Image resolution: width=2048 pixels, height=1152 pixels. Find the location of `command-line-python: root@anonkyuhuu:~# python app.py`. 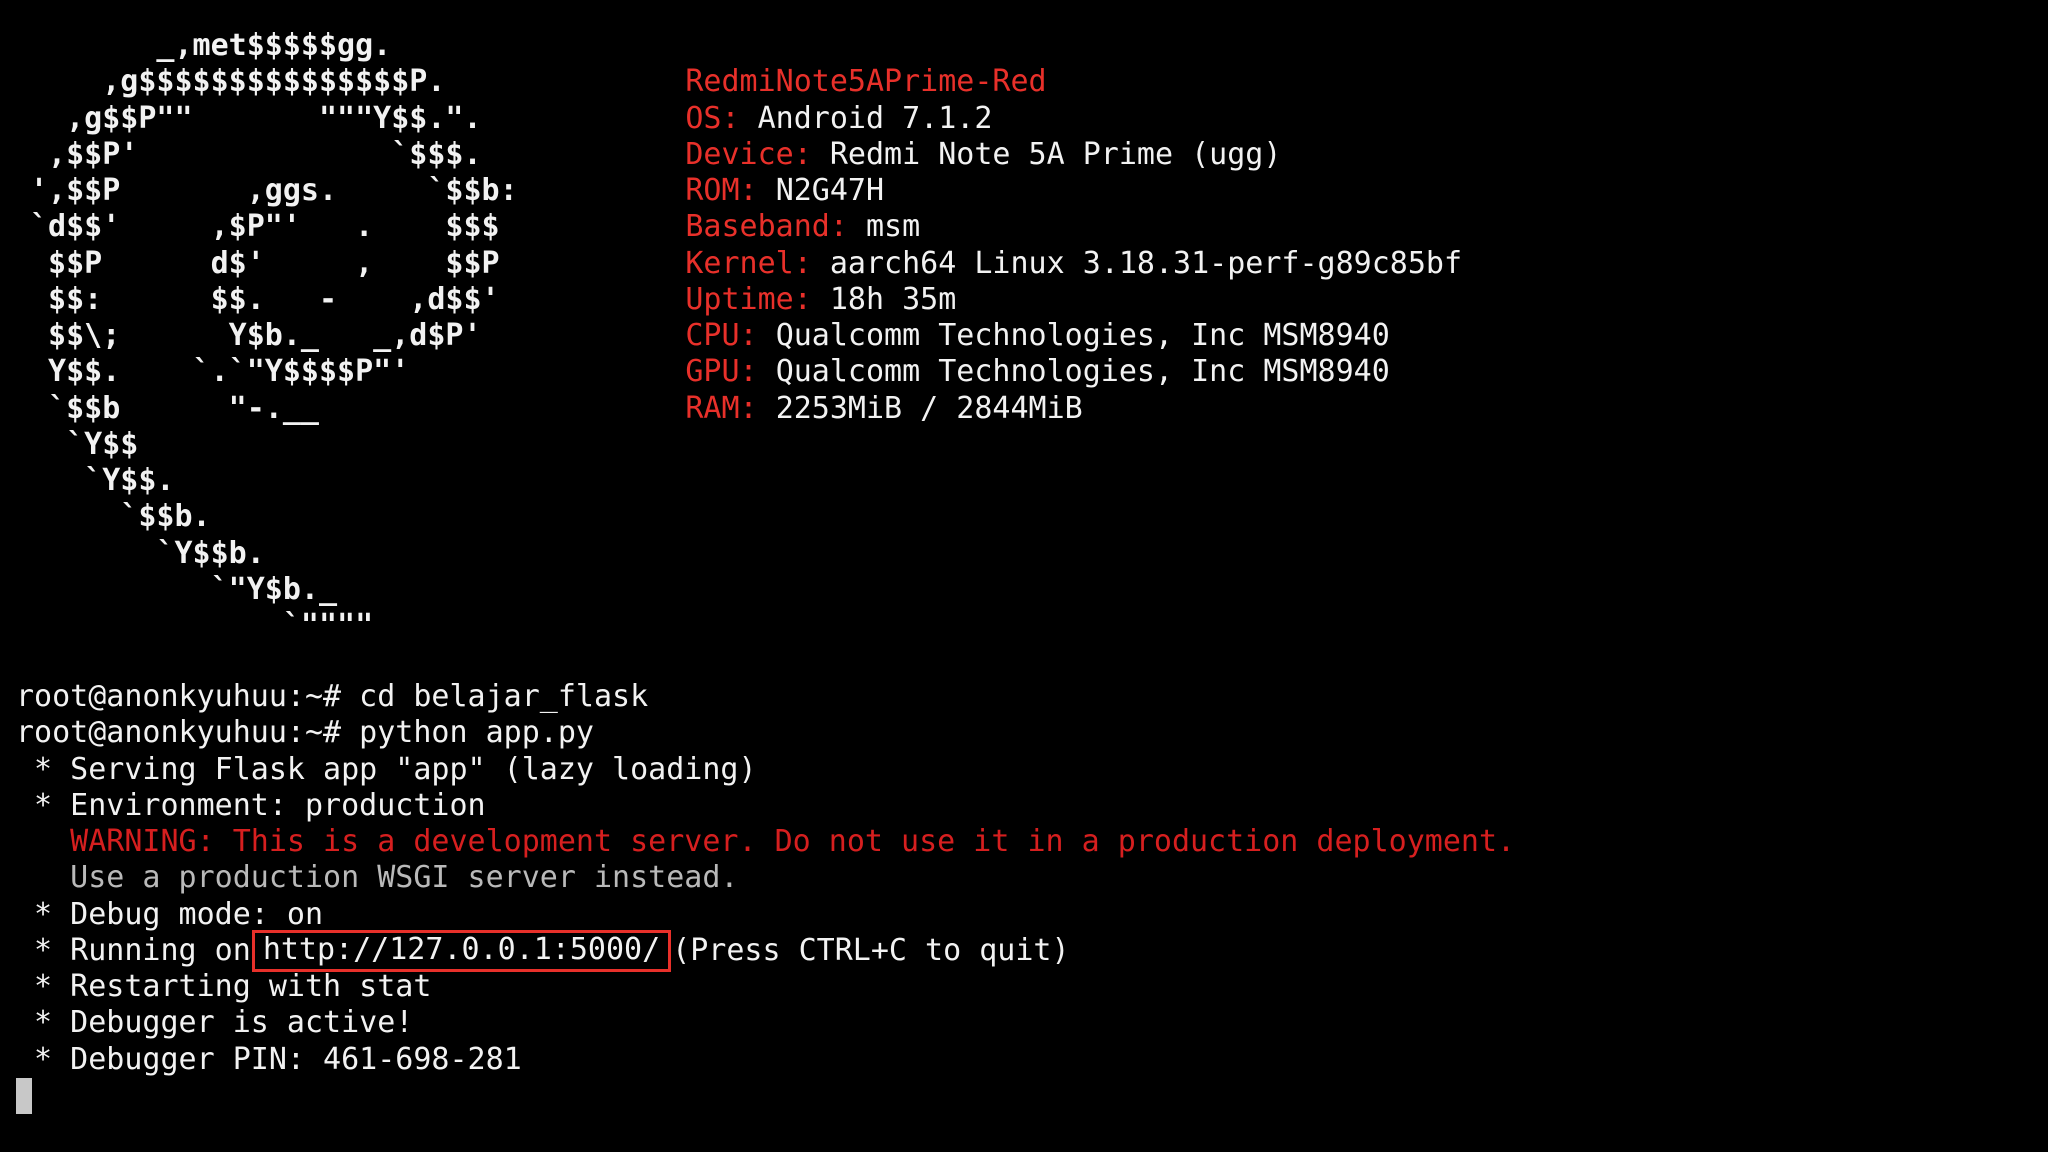

command-line-python: root@anonkyuhuu:~# python app.py is located at coordinates (765, 733).